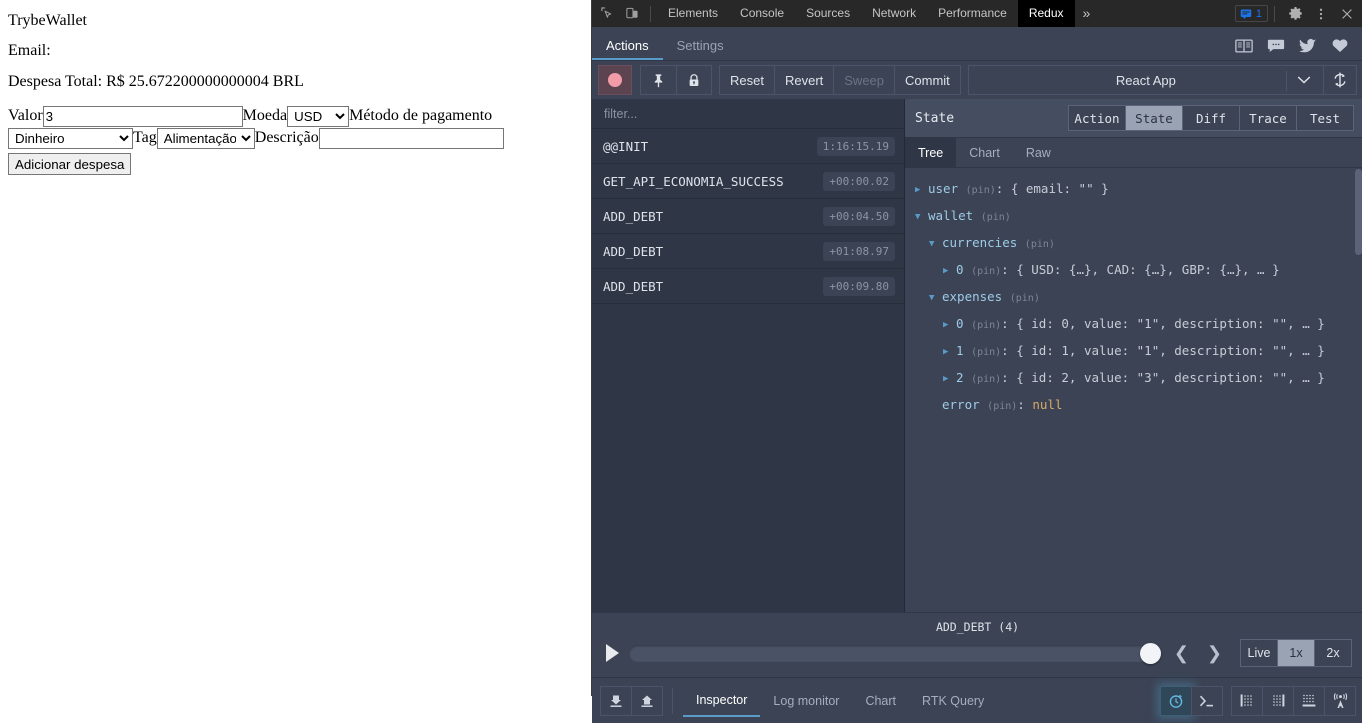 Image resolution: width=1362 pixels, height=723 pixels. Describe the element at coordinates (1340, 46) in the screenshot. I see `heart-icon` at that location.